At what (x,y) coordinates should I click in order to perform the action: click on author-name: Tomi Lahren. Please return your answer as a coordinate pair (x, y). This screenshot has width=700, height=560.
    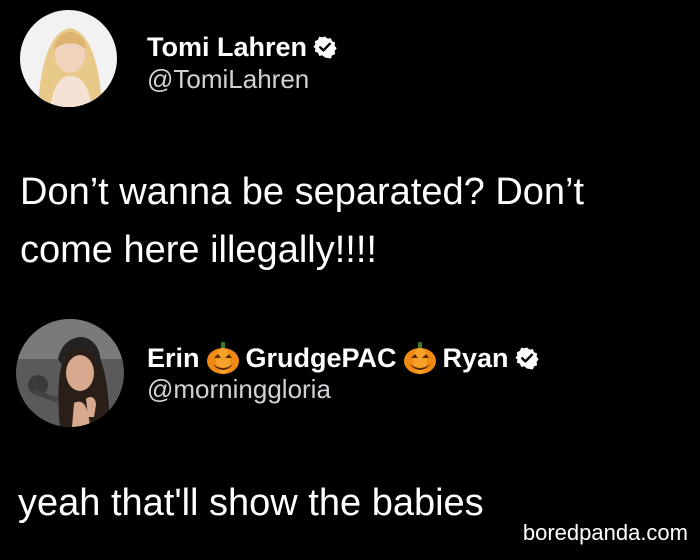
    Looking at the image, I should click on (242, 47).